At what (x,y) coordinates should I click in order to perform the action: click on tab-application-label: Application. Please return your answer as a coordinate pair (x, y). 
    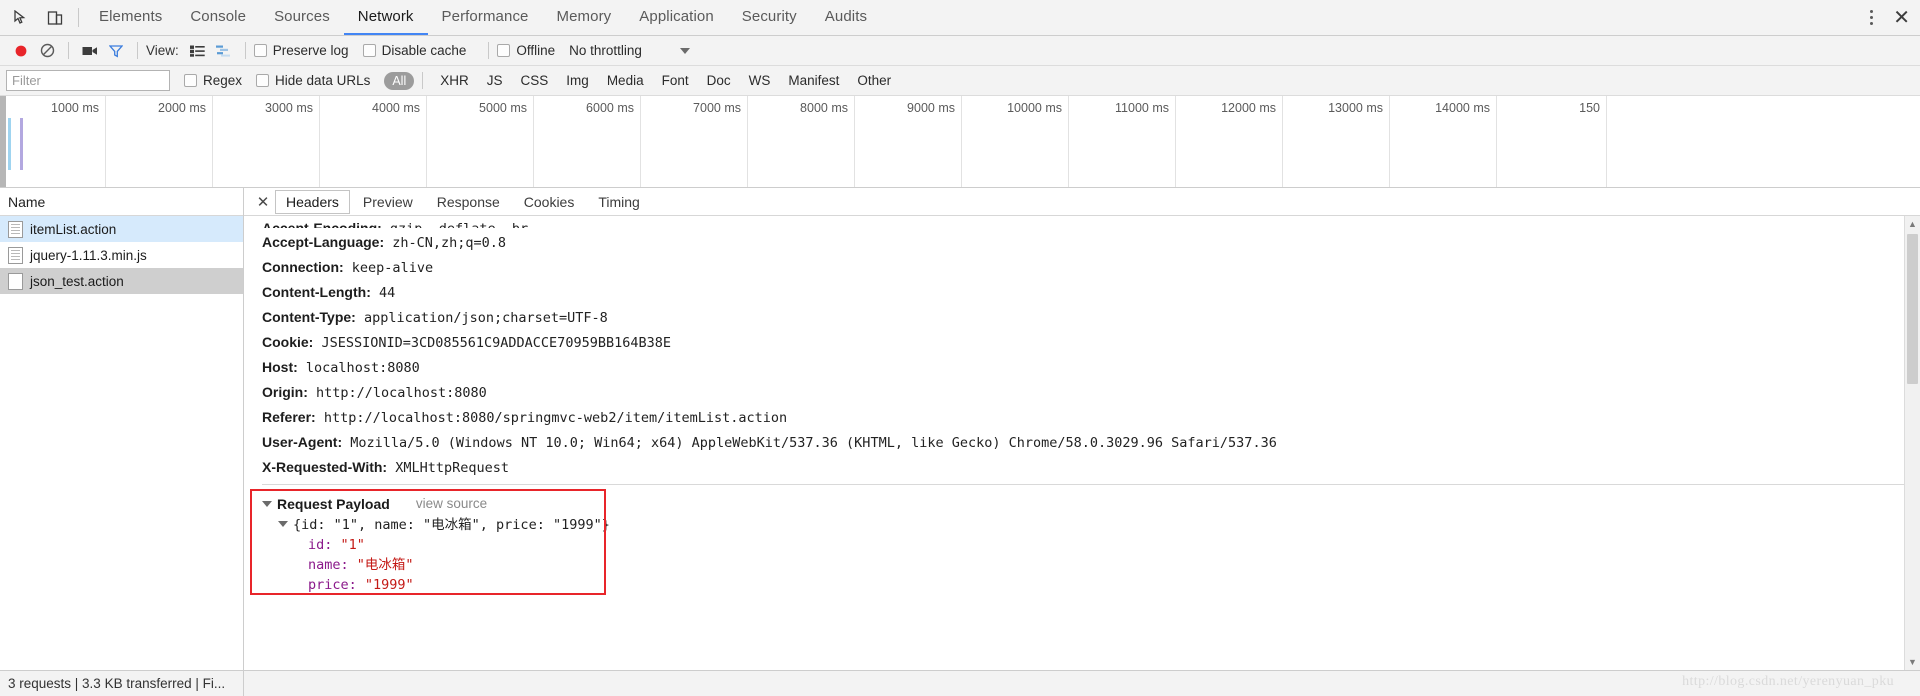
    Looking at the image, I should click on (676, 16).